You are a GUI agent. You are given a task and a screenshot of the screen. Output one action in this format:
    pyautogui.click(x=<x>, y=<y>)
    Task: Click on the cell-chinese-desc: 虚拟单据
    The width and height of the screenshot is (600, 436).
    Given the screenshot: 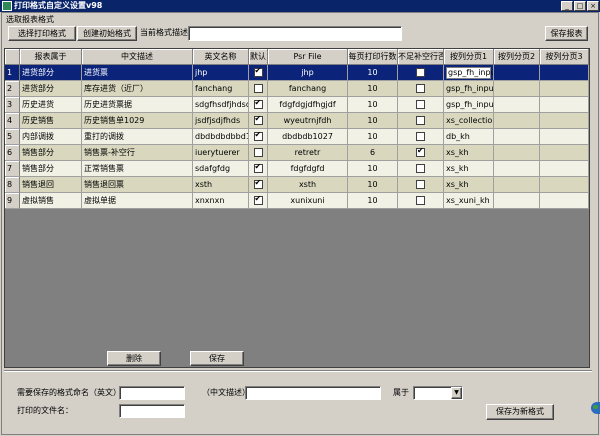 What is the action you would take?
    pyautogui.click(x=137, y=201)
    